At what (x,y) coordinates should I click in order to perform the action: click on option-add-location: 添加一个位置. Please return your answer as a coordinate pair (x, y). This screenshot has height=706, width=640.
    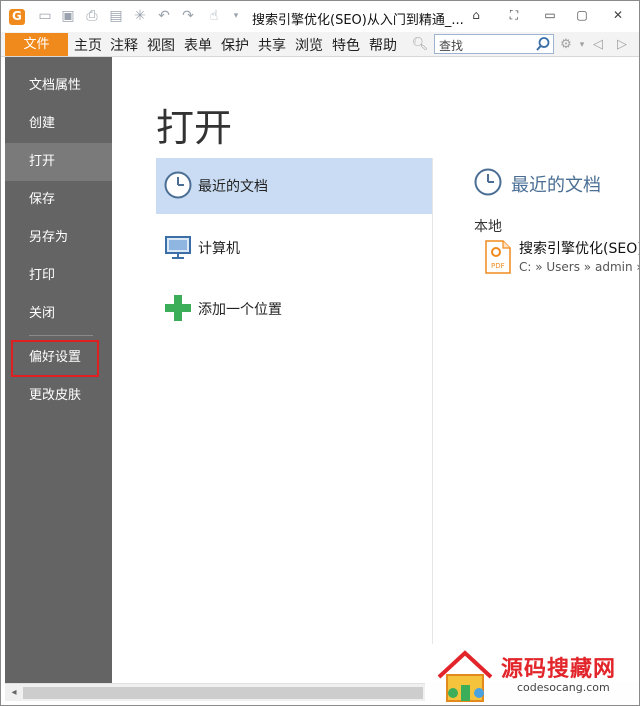
    Looking at the image, I should click on (294, 309).